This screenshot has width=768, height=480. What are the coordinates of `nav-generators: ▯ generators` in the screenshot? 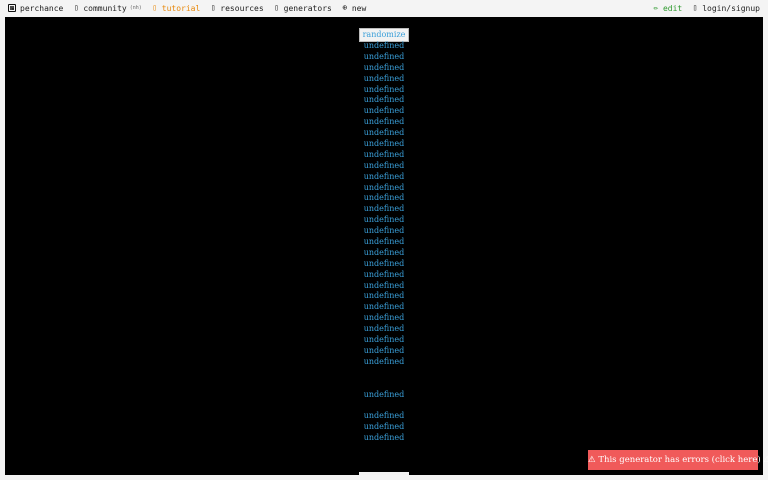 It's located at (302, 8).